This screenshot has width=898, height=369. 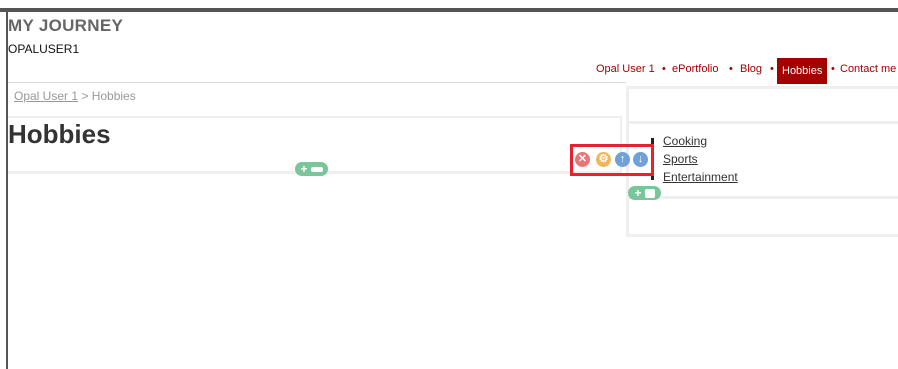 I want to click on breadcrumb-link-home: Opal User 1, so click(x=46, y=96).